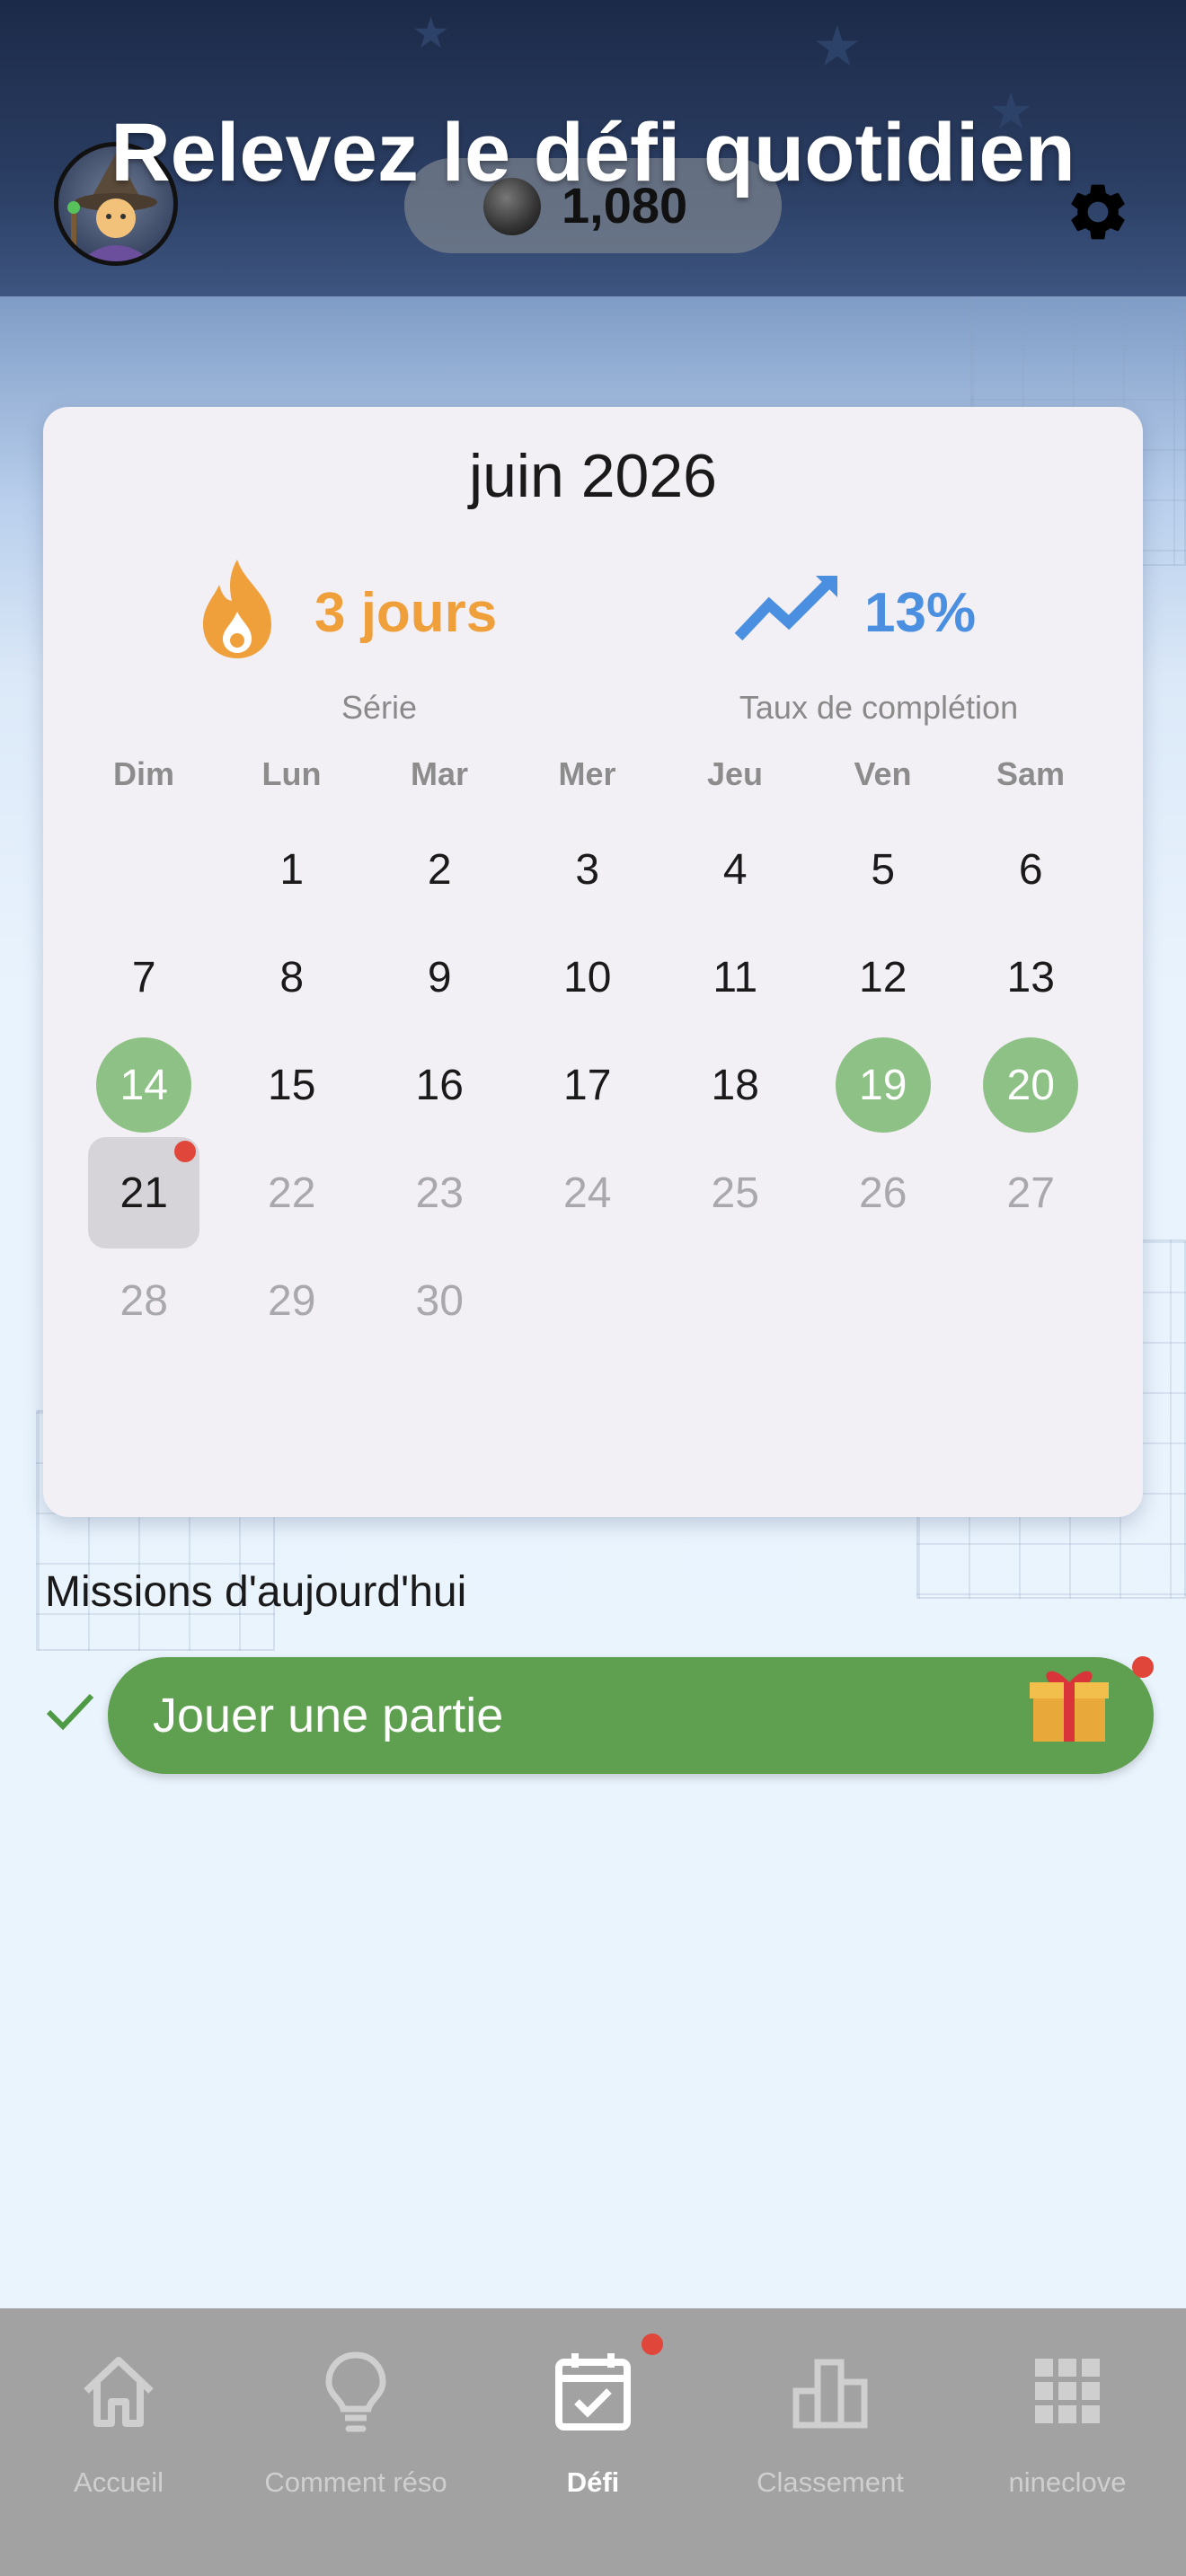 The width and height of the screenshot is (1186, 2576). I want to click on completion-label: Taux de complétion, so click(879, 707).